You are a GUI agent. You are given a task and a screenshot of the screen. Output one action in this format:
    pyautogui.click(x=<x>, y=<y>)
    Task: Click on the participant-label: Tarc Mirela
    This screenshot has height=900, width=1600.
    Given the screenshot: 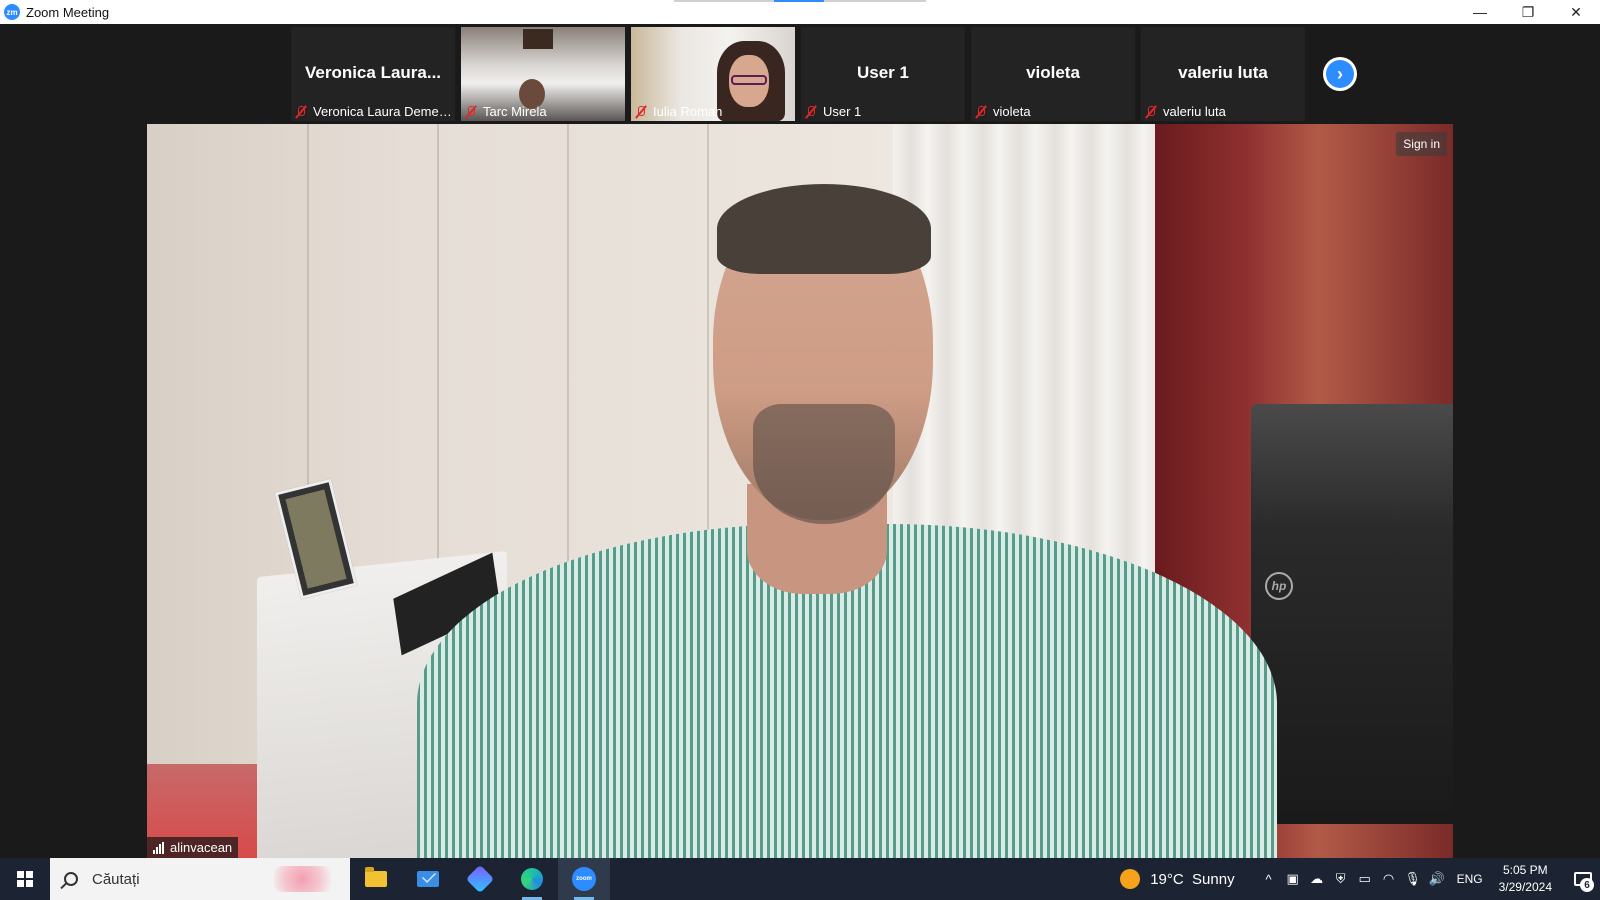 What is the action you would take?
    pyautogui.click(x=515, y=111)
    